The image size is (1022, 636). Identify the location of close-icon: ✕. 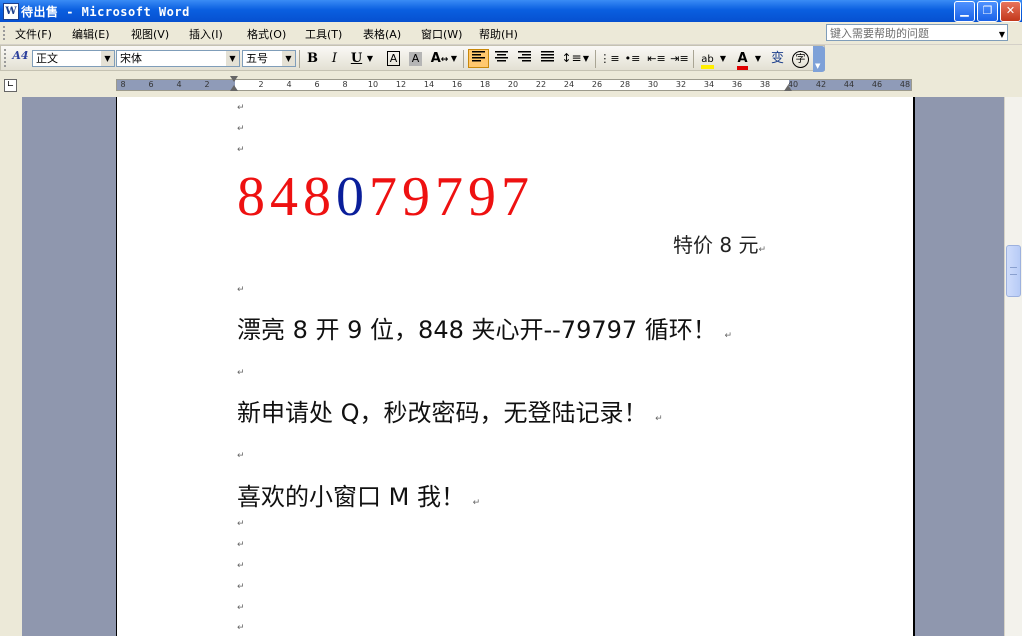
(1010, 10).